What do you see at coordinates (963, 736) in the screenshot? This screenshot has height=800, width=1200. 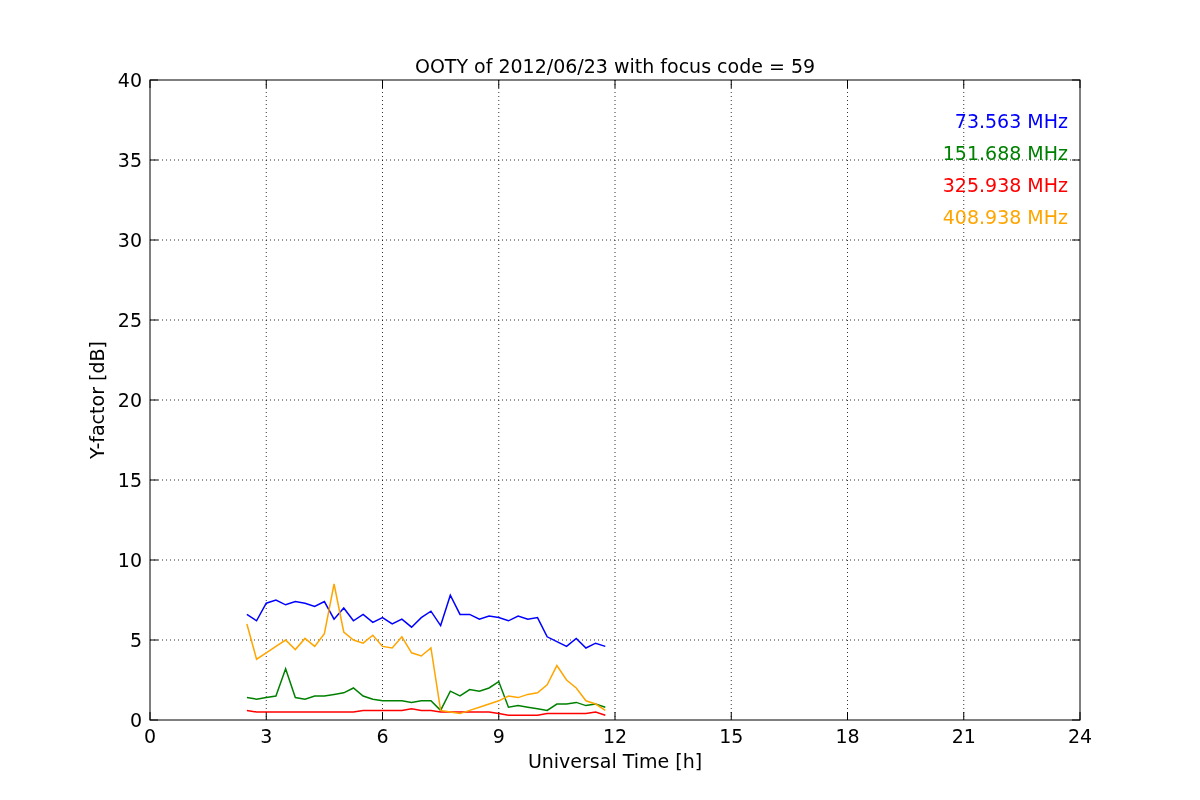 I see `x-tick-label: 21` at bounding box center [963, 736].